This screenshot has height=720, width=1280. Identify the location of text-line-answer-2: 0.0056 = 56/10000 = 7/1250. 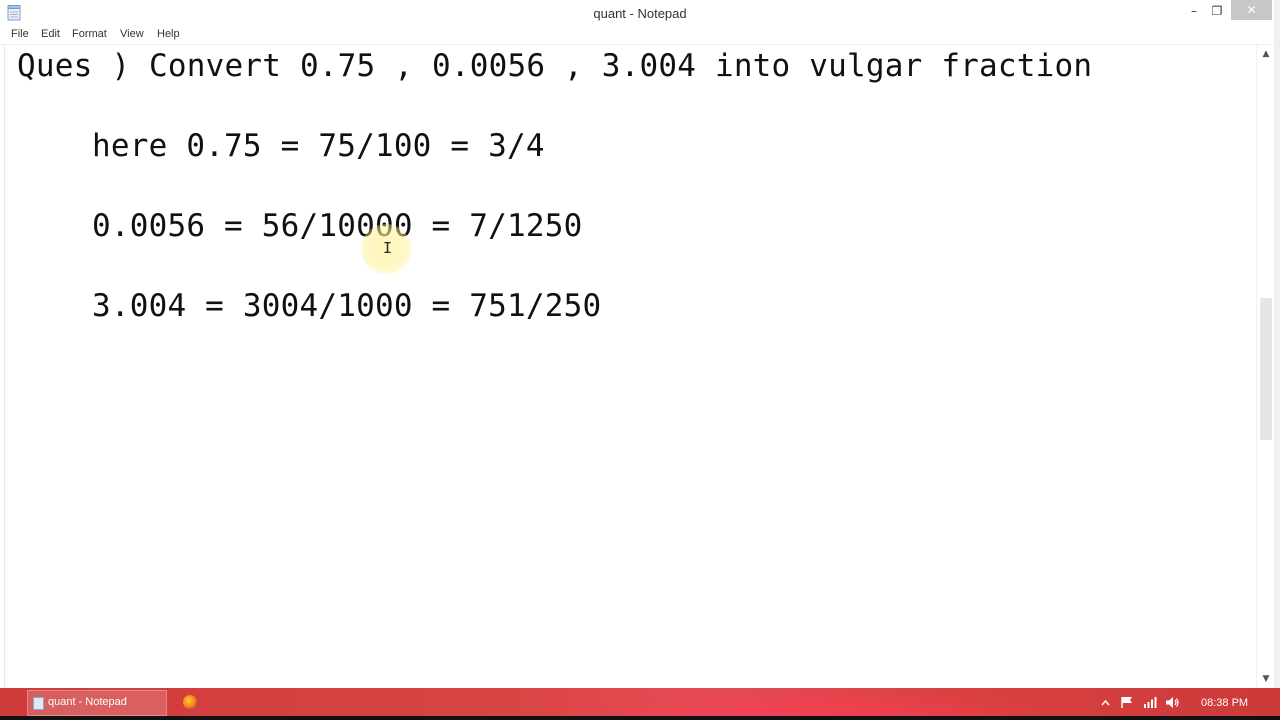
(337, 226).